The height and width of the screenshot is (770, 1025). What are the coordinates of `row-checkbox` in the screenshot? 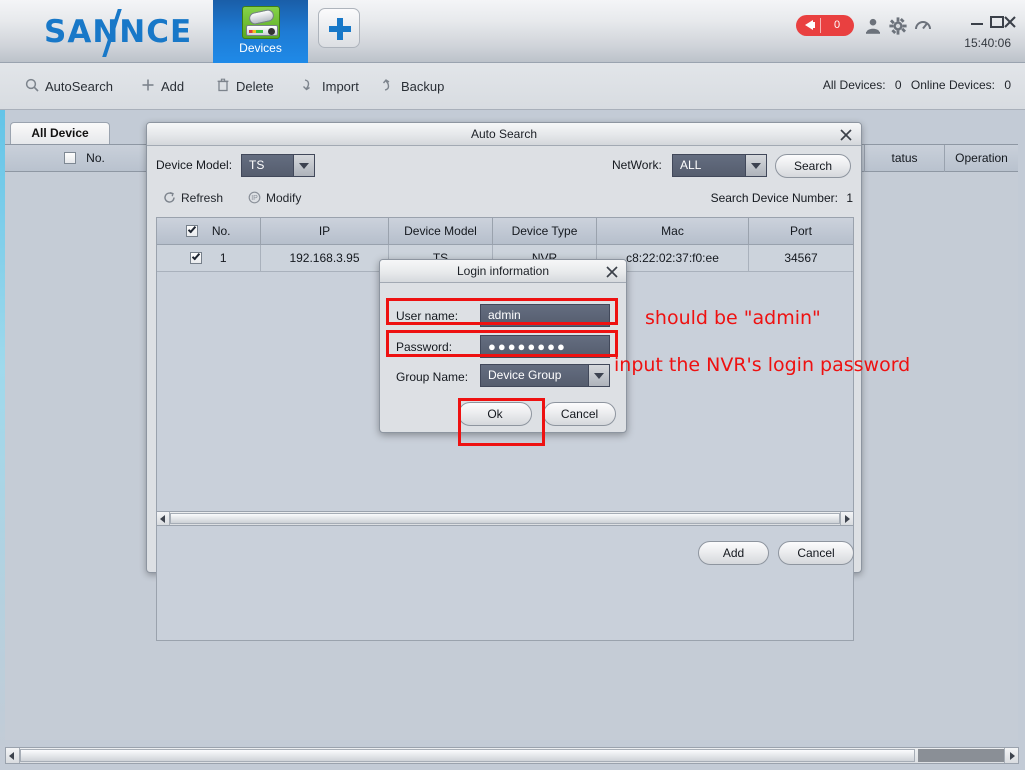 It's located at (196, 257).